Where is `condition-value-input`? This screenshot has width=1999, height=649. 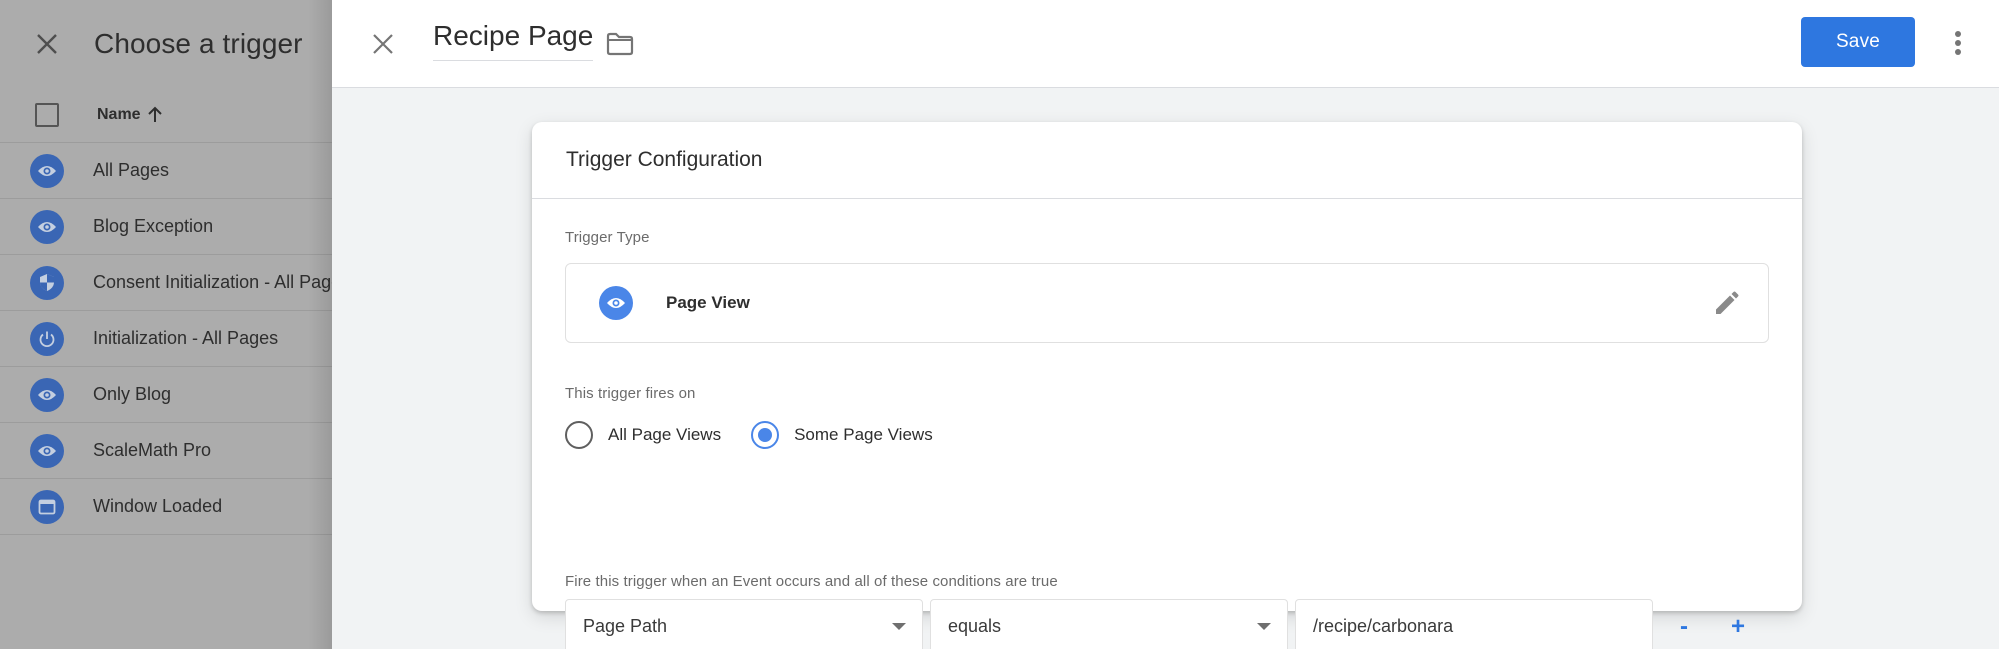
condition-value-input is located at coordinates (1474, 624).